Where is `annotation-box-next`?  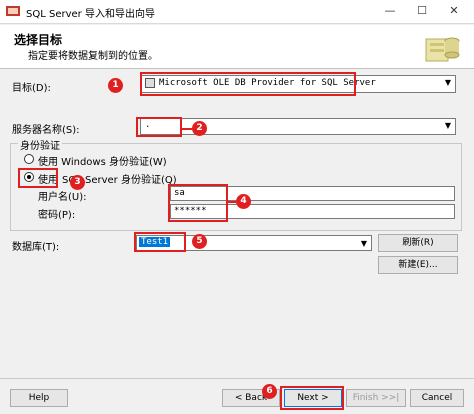 annotation-box-next is located at coordinates (312, 398).